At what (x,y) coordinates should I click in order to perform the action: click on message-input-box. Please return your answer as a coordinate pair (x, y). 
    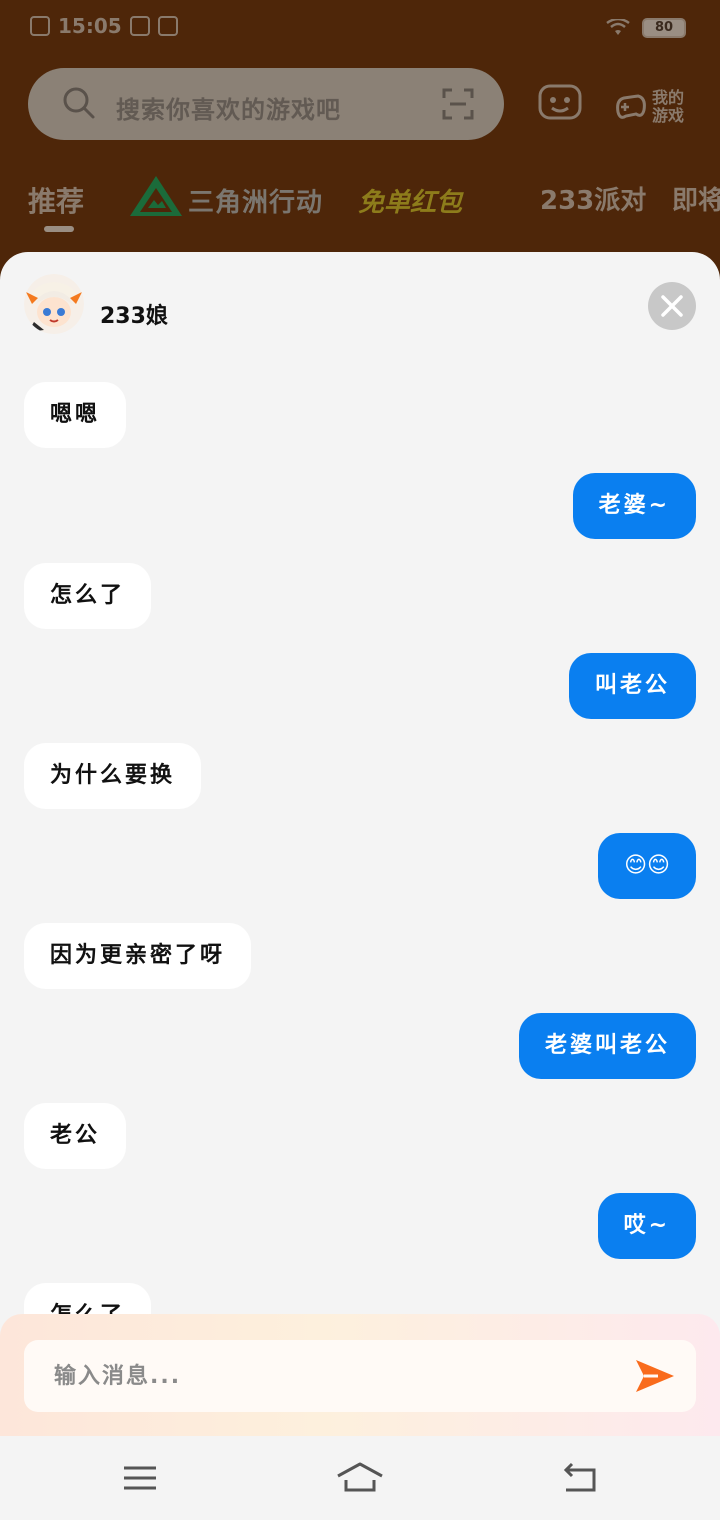
    Looking at the image, I should click on (360, 1376).